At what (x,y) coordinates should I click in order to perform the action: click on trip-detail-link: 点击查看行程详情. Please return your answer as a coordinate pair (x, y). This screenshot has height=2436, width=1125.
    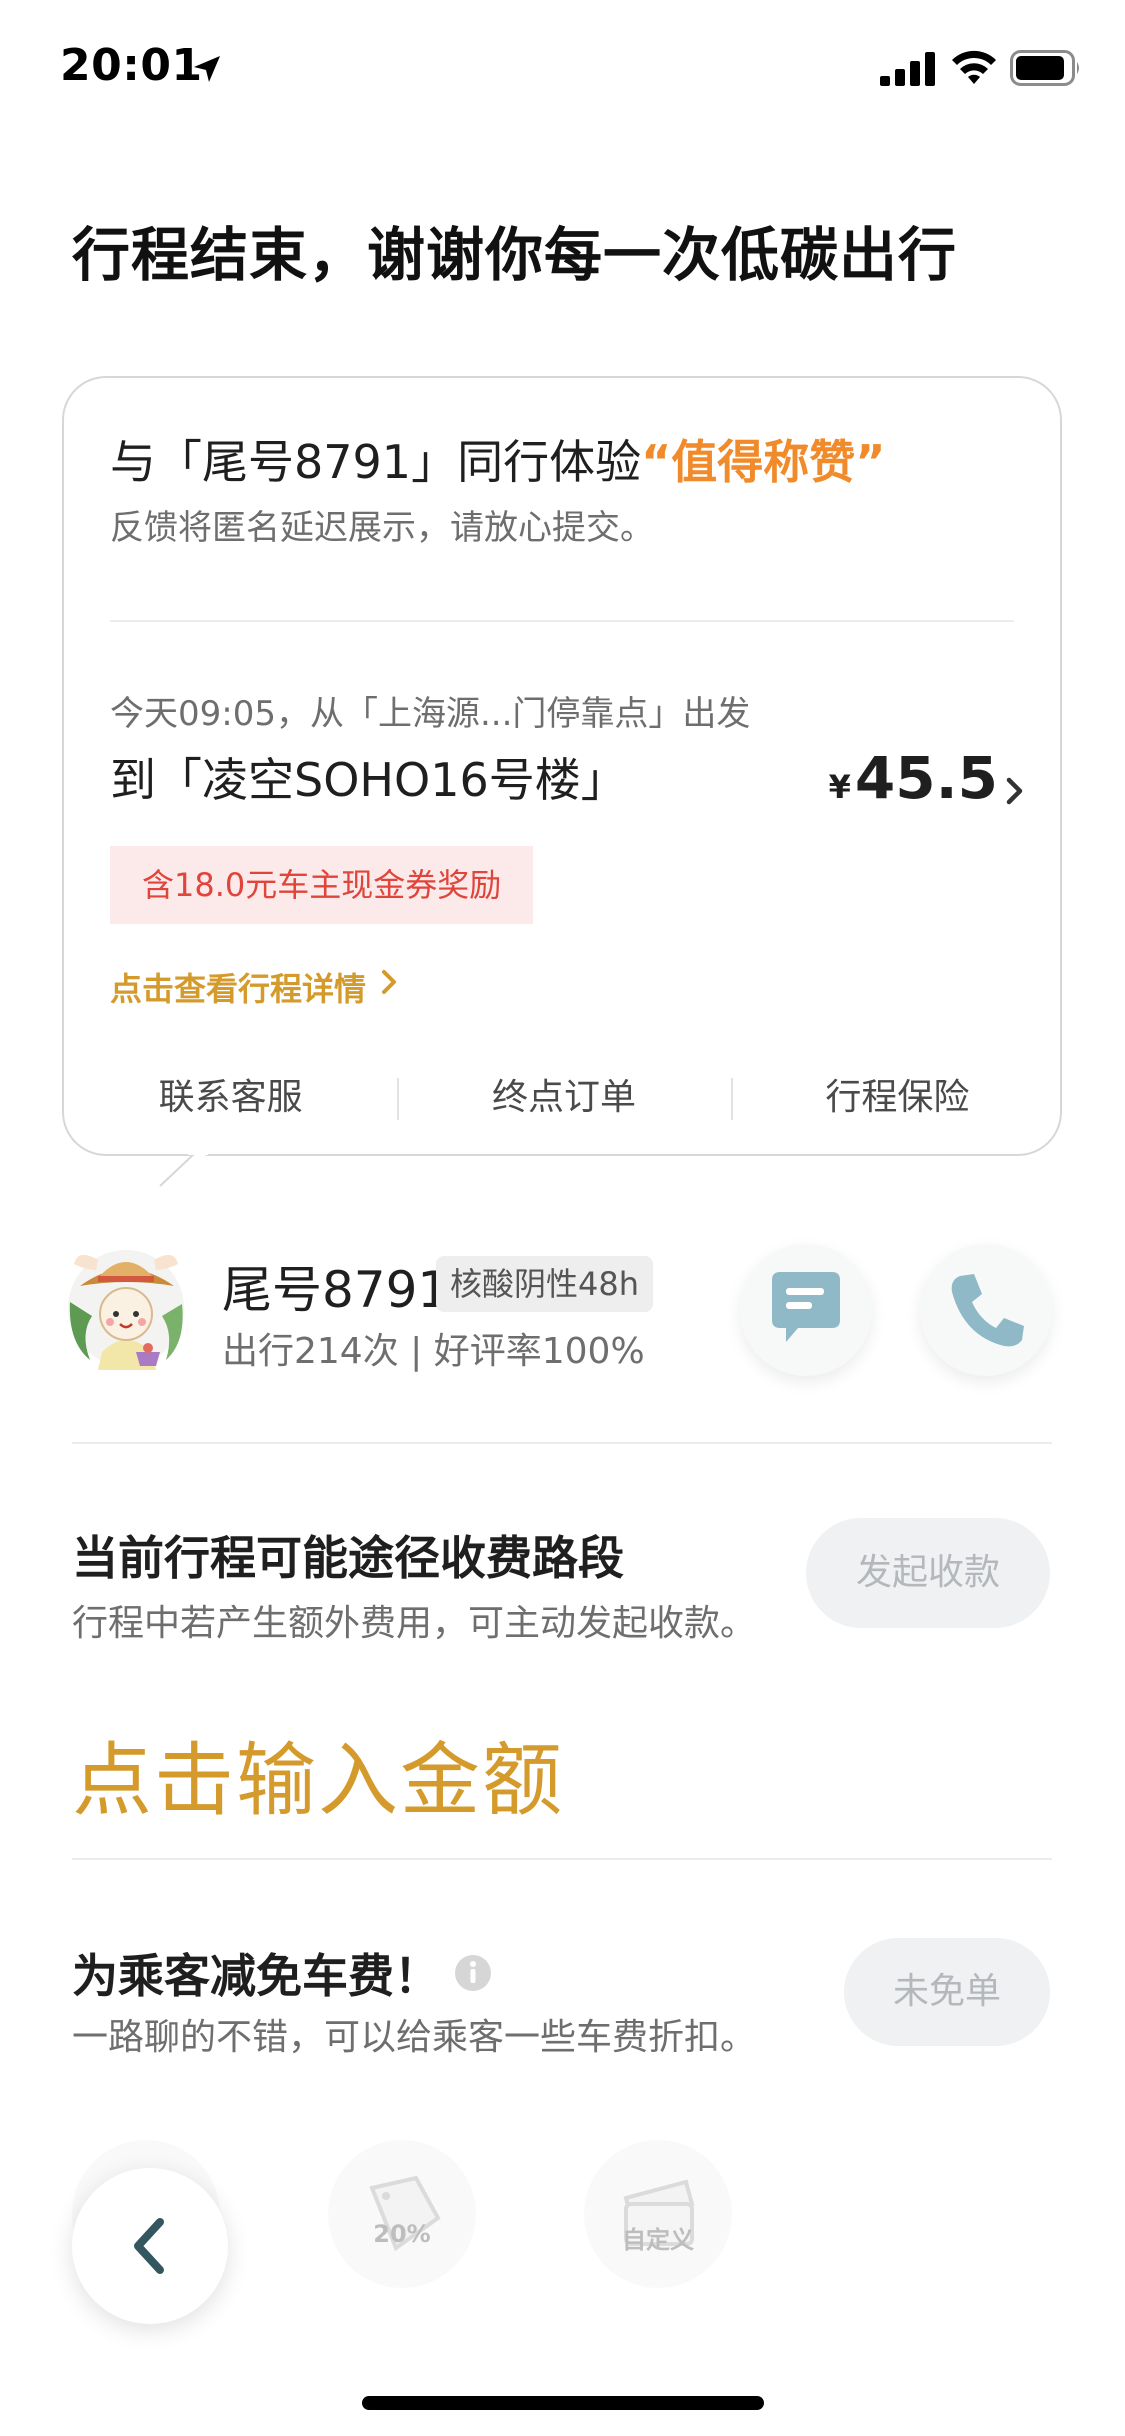
    Looking at the image, I should click on (238, 987).